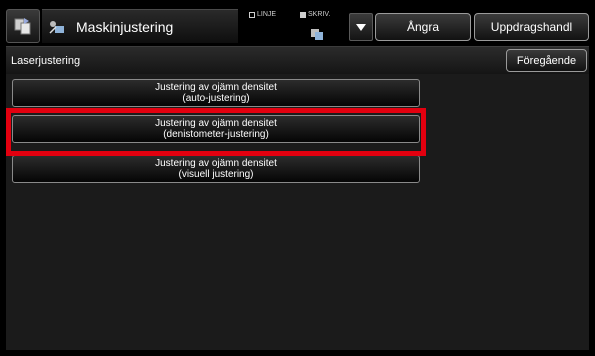 The width and height of the screenshot is (595, 356). I want to click on highlight-frame, so click(216, 132).